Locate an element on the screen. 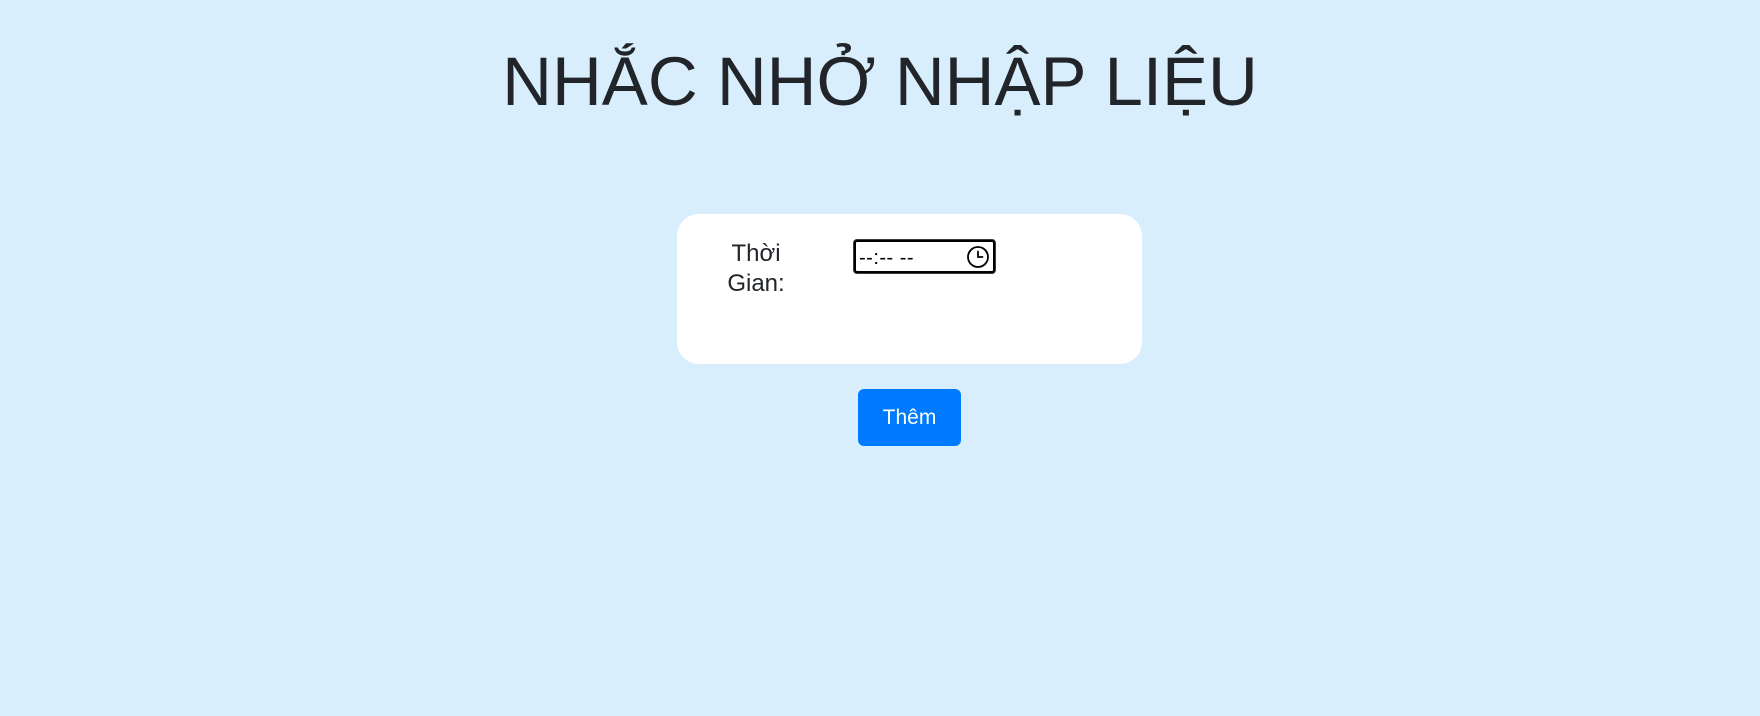  time-input-value: --:-- -- is located at coordinates (886, 258).